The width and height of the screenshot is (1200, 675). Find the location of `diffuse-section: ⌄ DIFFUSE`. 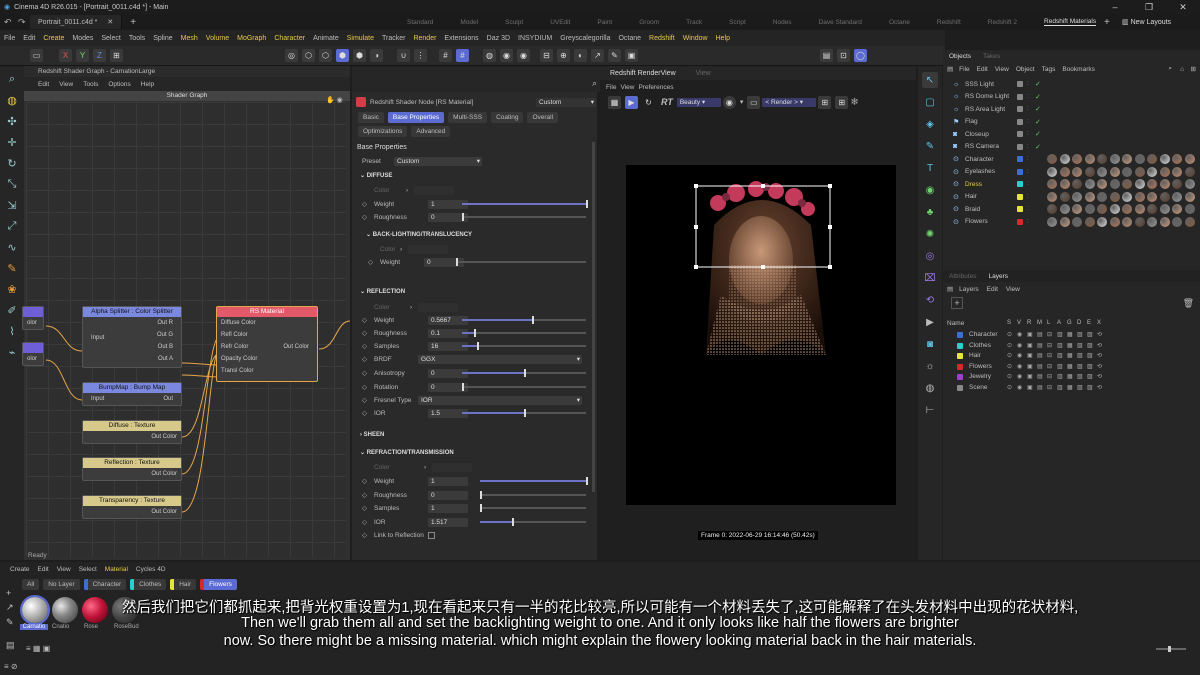

diffuse-section: ⌄ DIFFUSE is located at coordinates (376, 175).